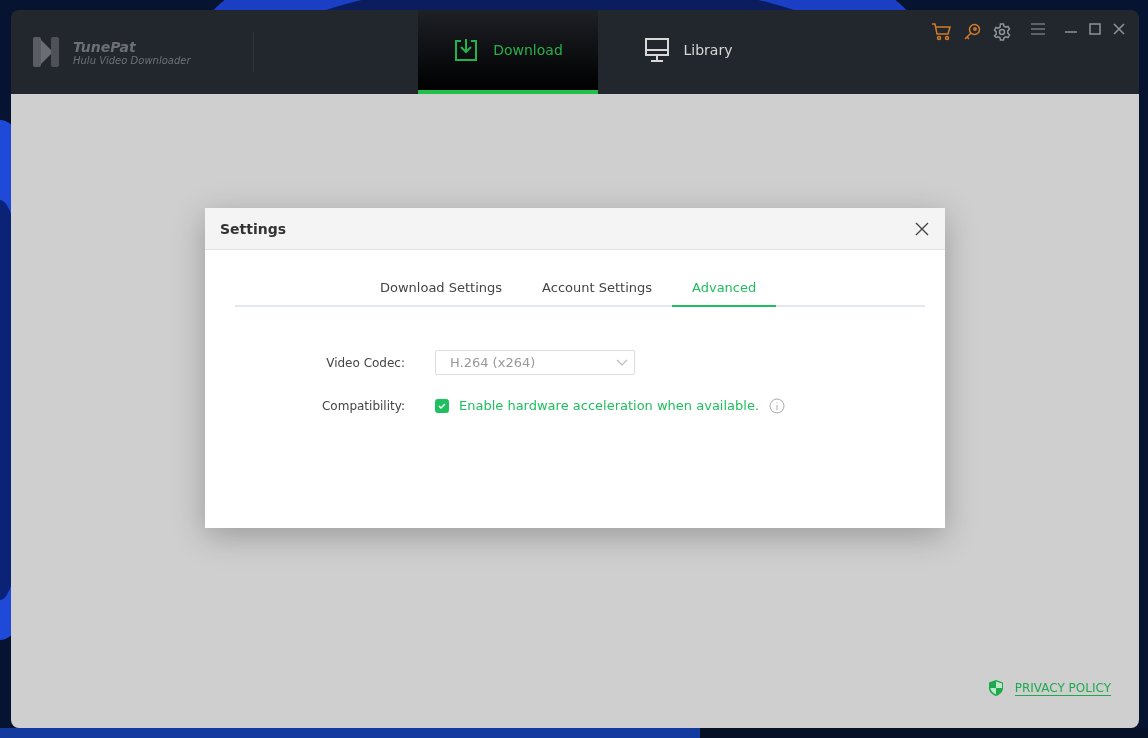 Image resolution: width=1148 pixels, height=738 pixels. Describe the element at coordinates (508, 52) in the screenshot. I see `nav-tab: Download` at that location.